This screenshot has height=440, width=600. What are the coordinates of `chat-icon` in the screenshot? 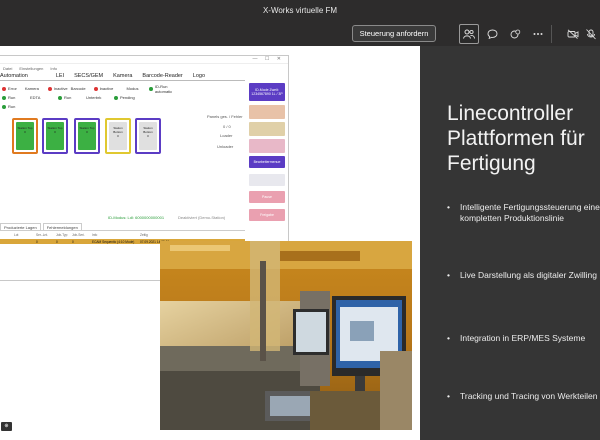 It's located at (492, 34).